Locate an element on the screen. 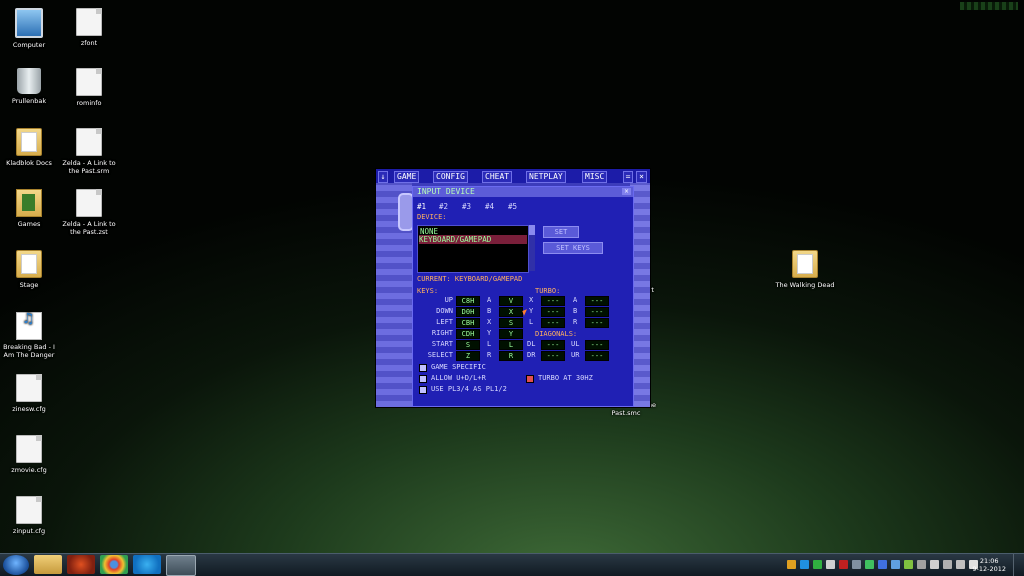 Image resolution: width=1024 pixels, height=576 pixels. turbo-name-0: X is located at coordinates (531, 300).